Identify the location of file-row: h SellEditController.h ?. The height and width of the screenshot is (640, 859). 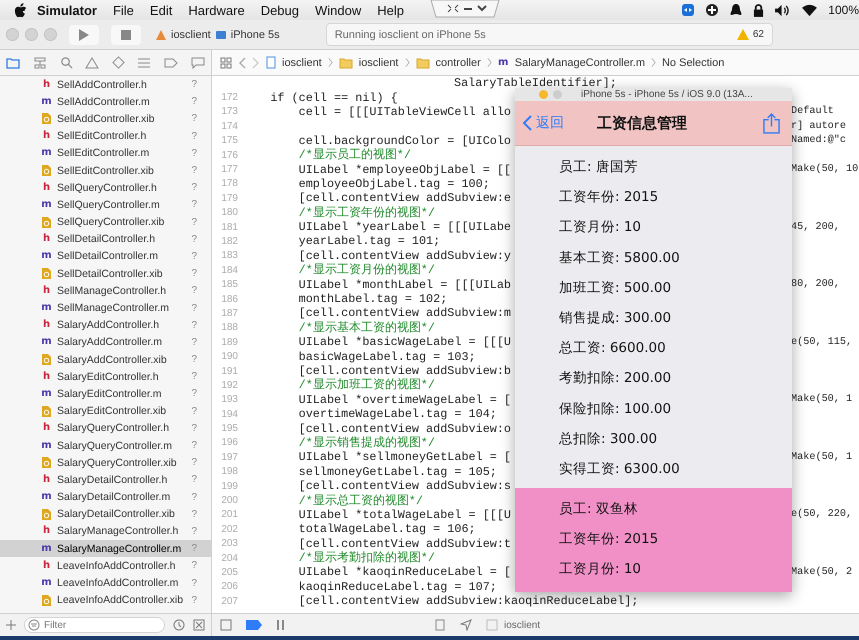
(105, 136).